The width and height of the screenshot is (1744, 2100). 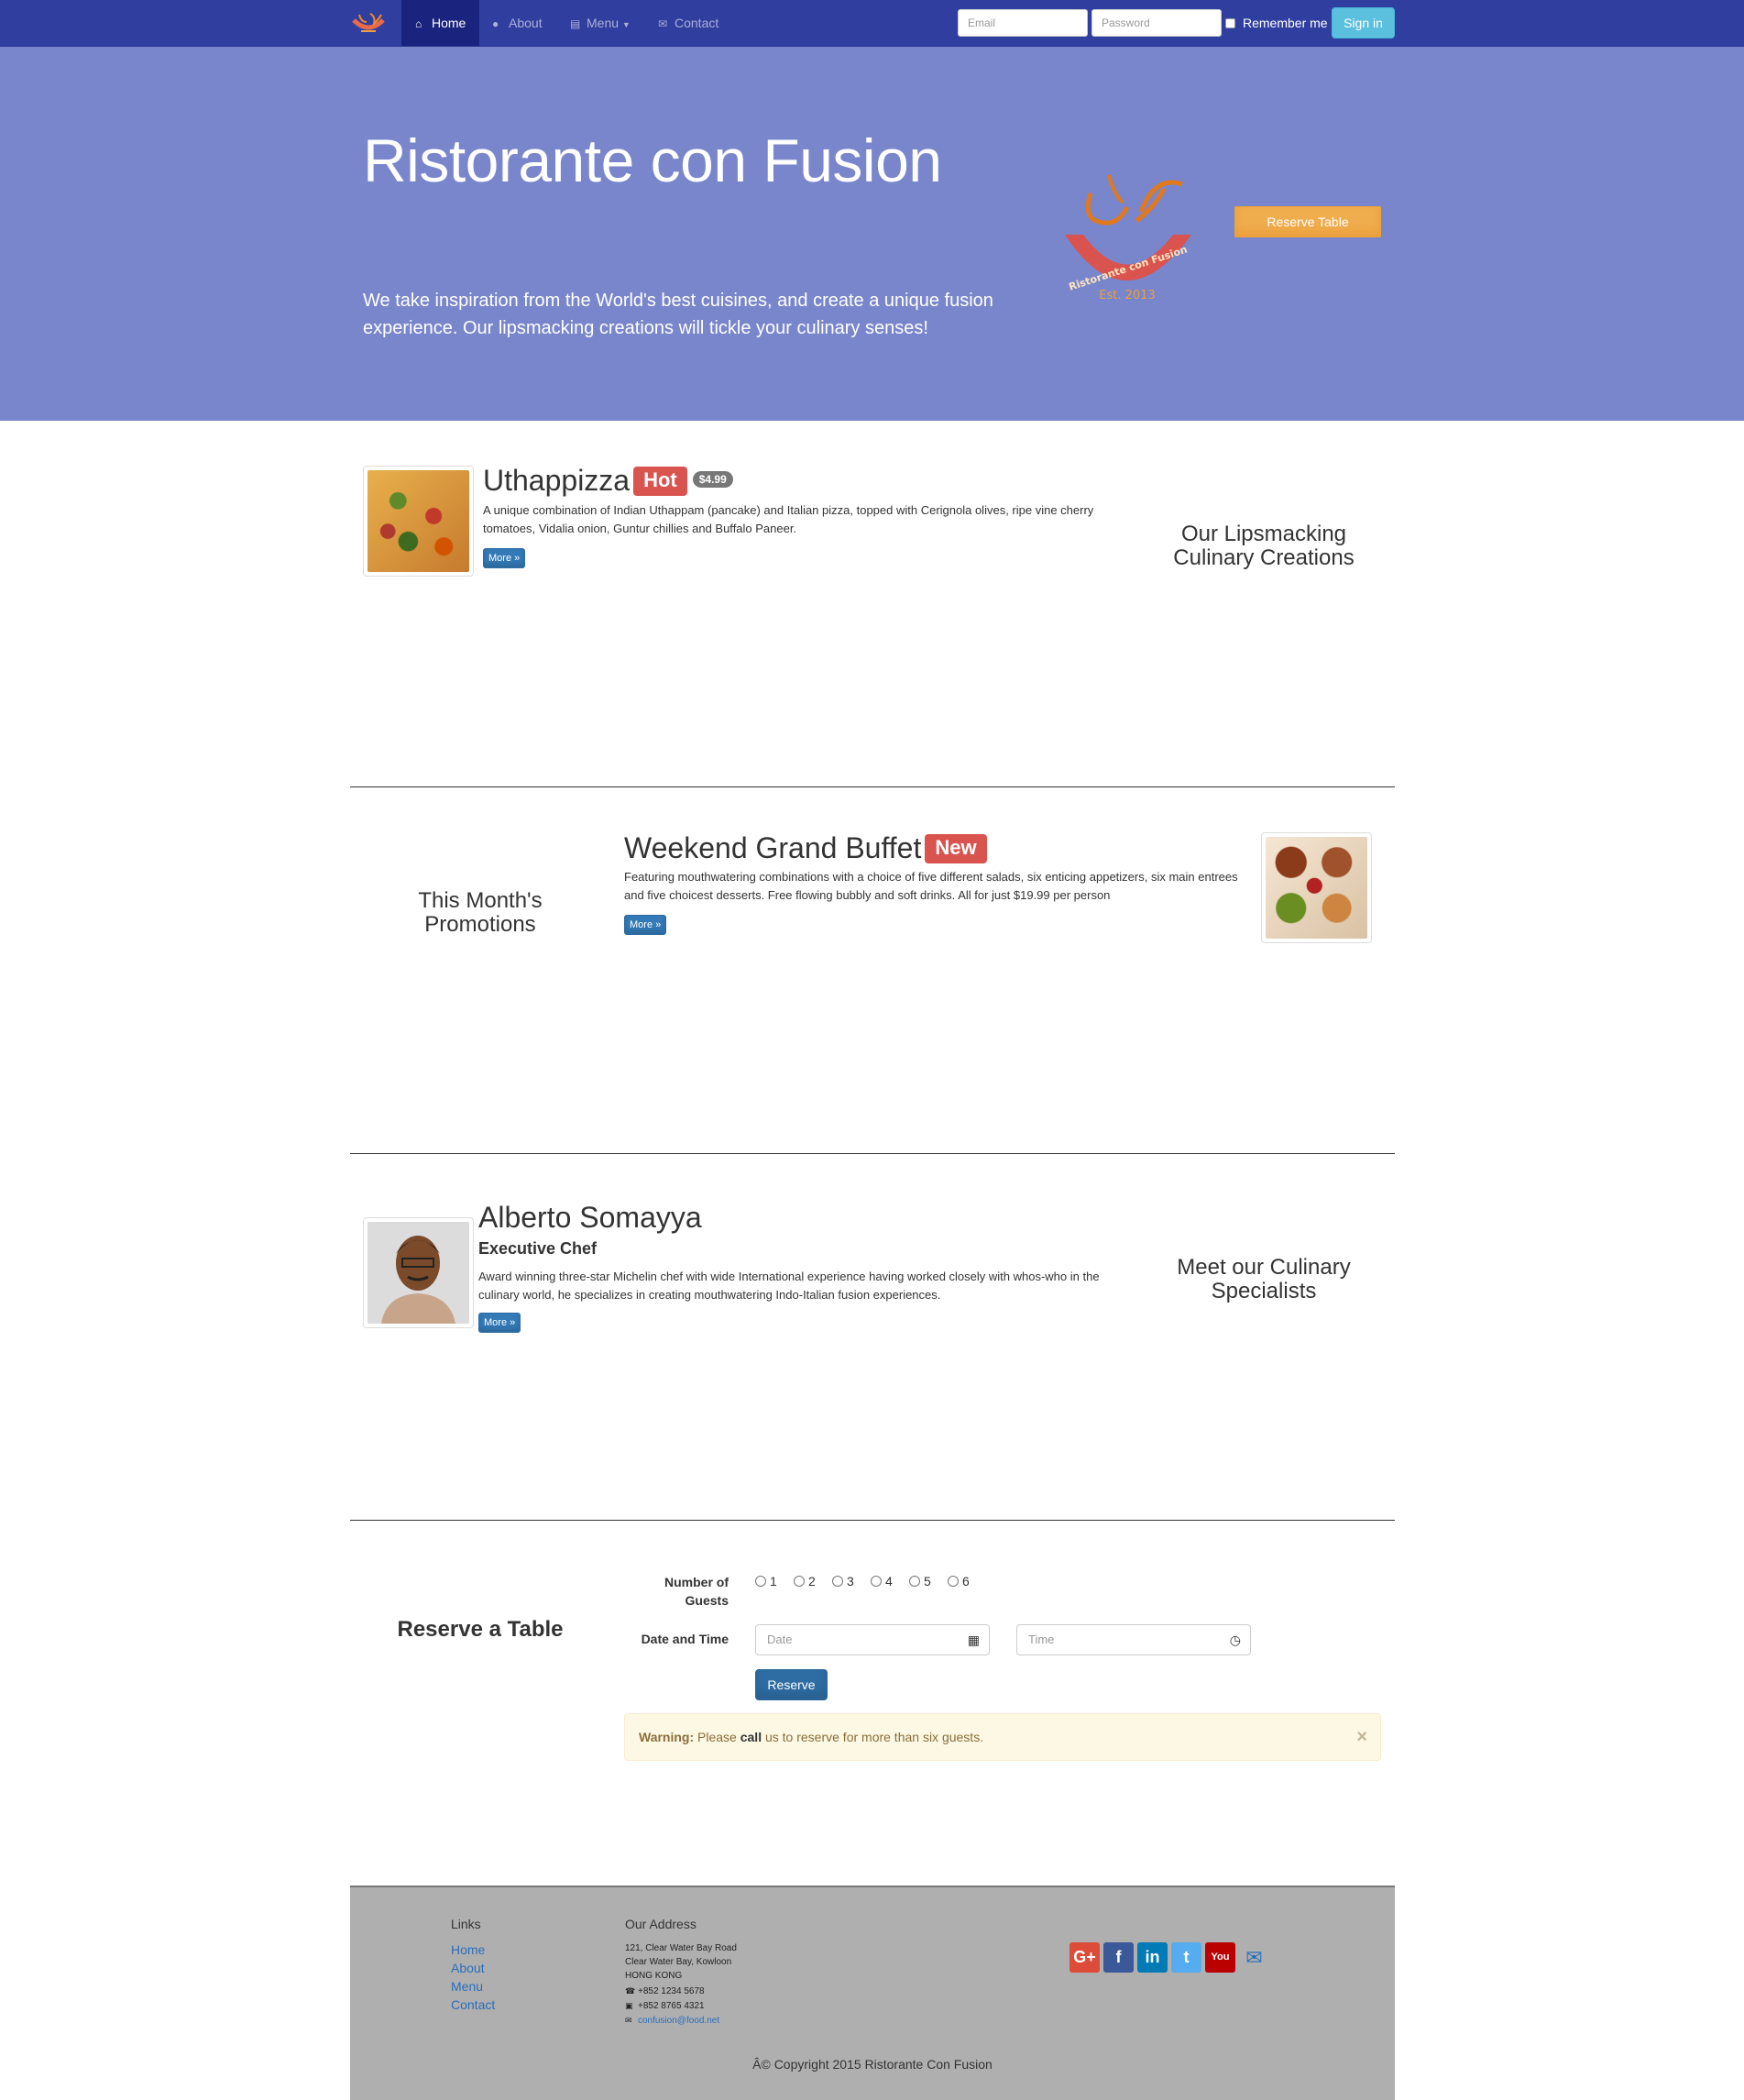 What do you see at coordinates (418, 521) in the screenshot?
I see `uthappizza-image` at bounding box center [418, 521].